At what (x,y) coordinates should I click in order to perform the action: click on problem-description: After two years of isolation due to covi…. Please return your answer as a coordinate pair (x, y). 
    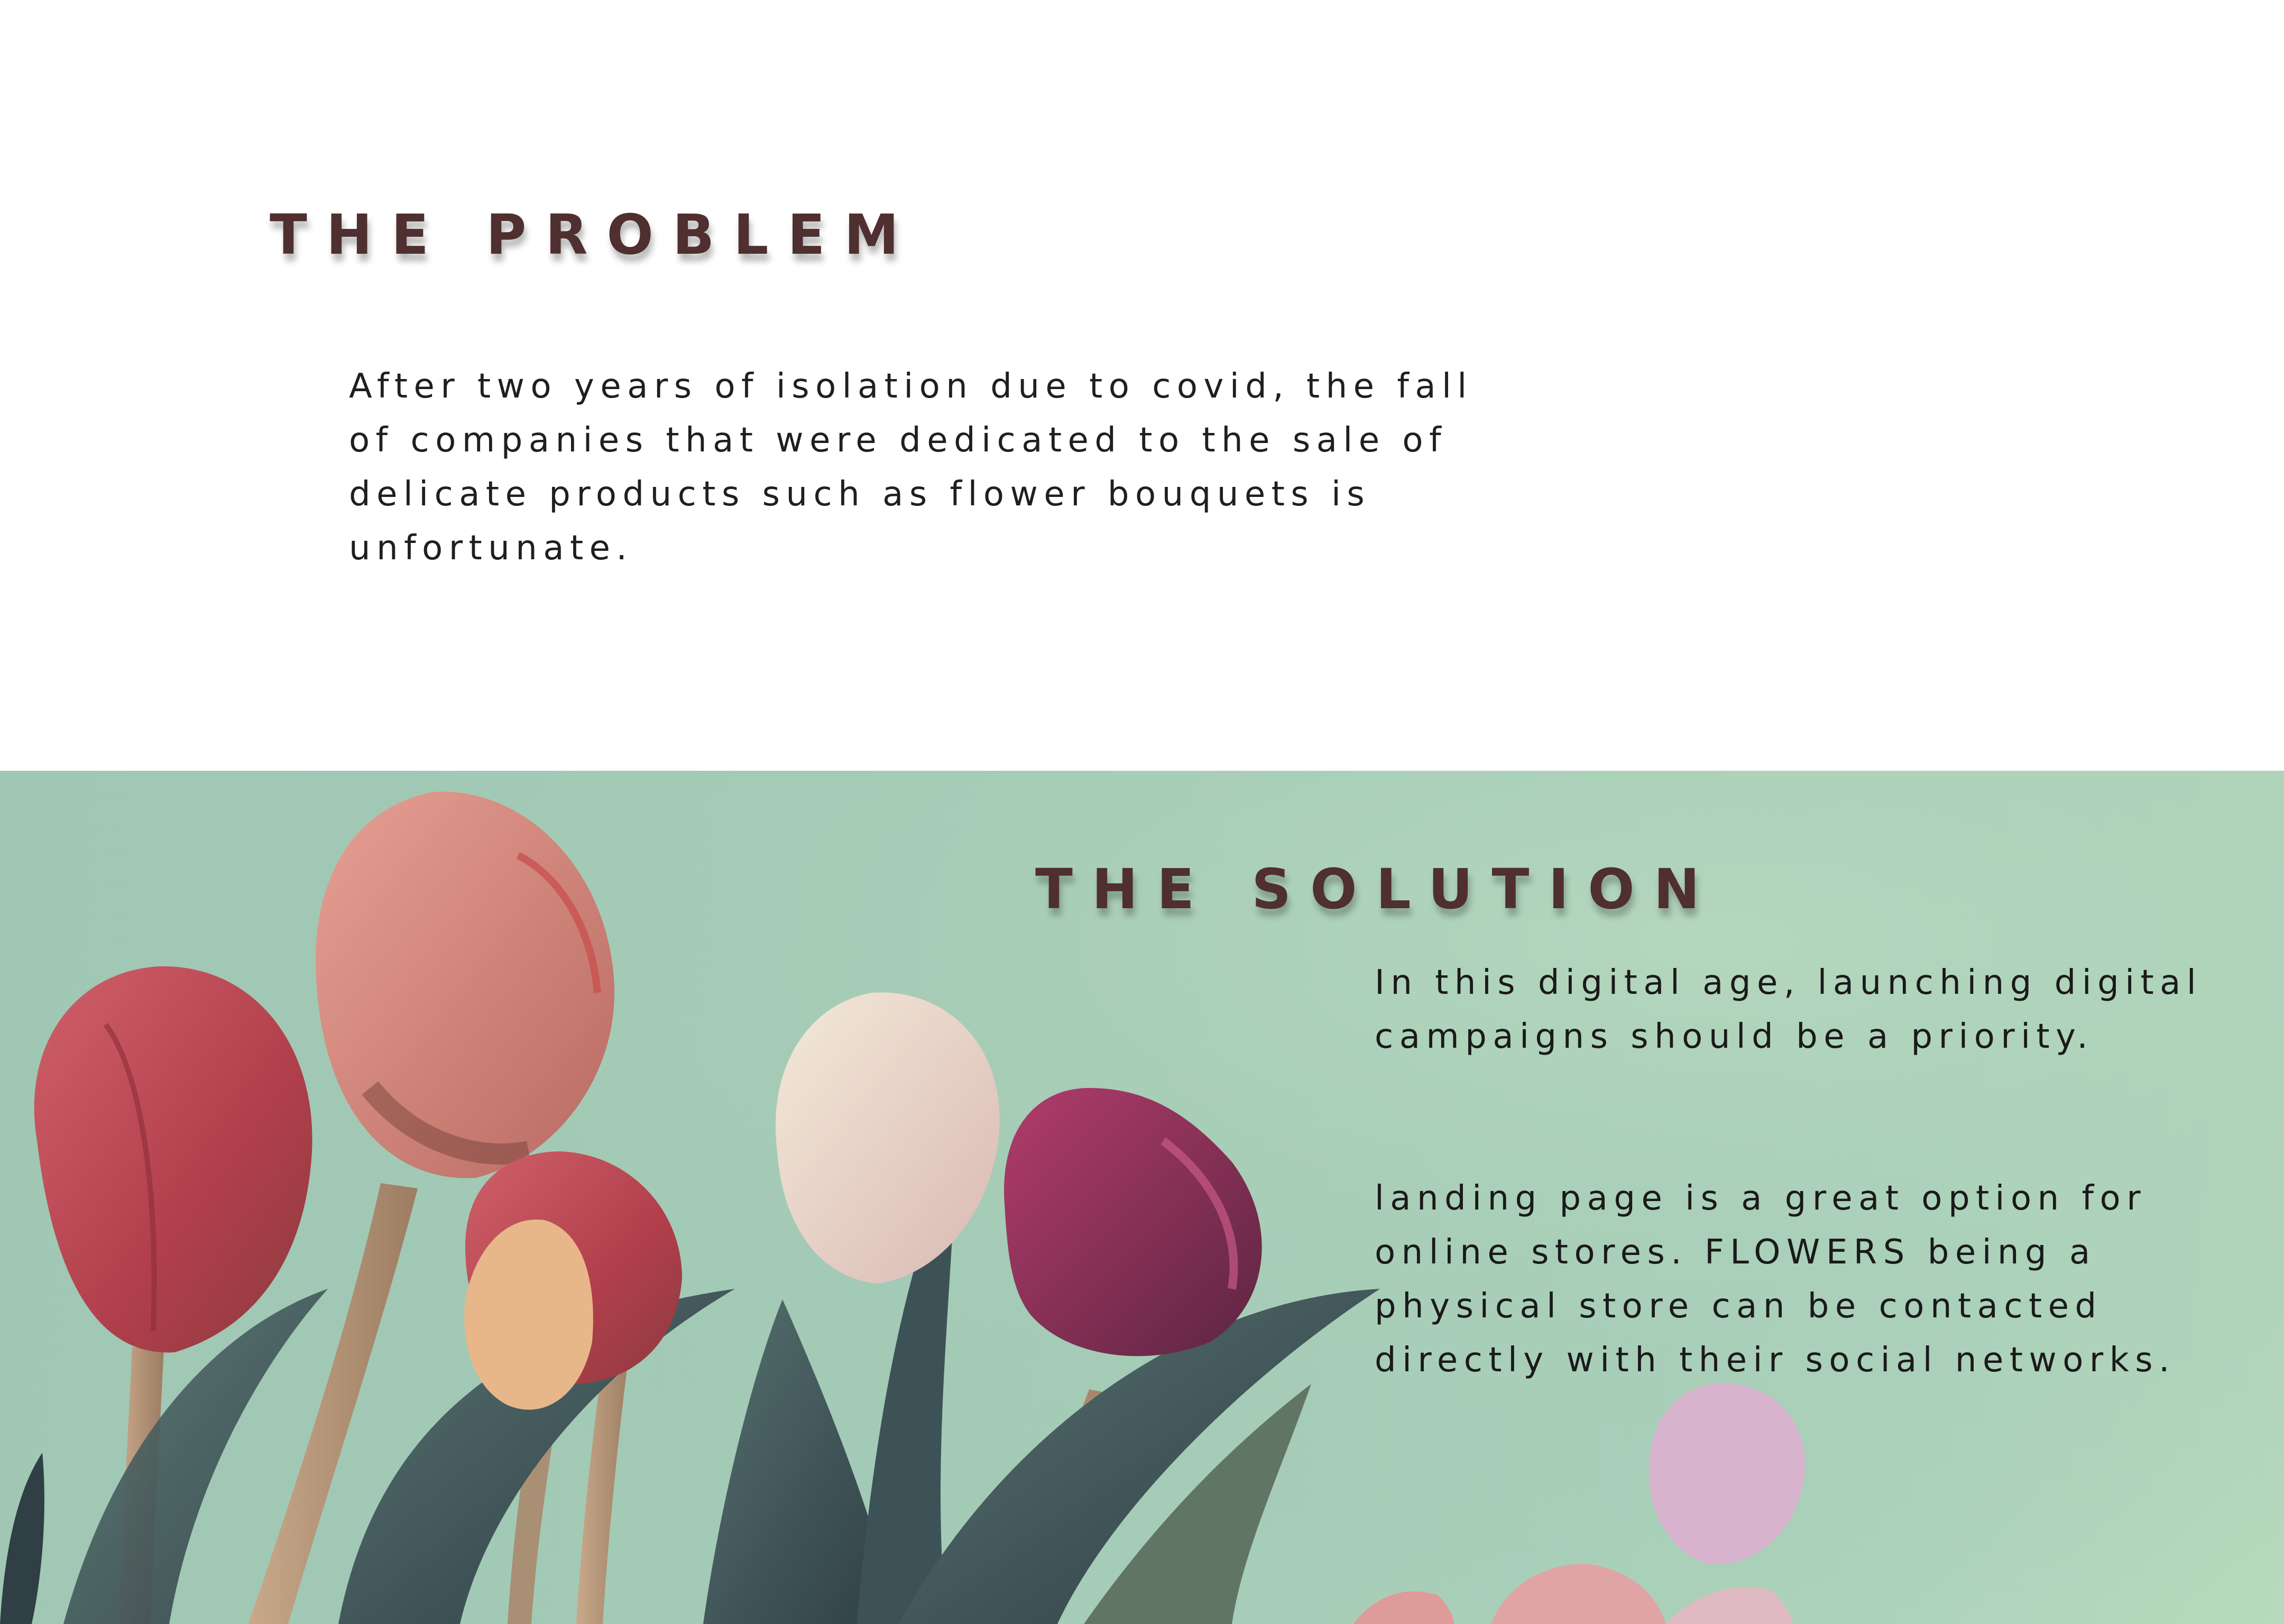
    Looking at the image, I should click on (911, 467).